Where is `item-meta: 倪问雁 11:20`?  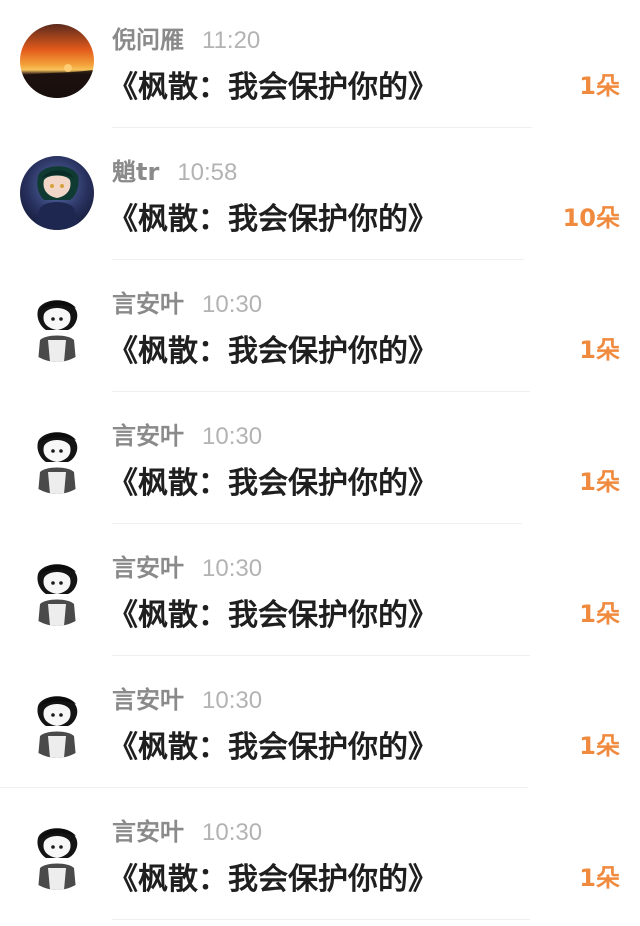 item-meta: 倪问雁 11:20 is located at coordinates (186, 37).